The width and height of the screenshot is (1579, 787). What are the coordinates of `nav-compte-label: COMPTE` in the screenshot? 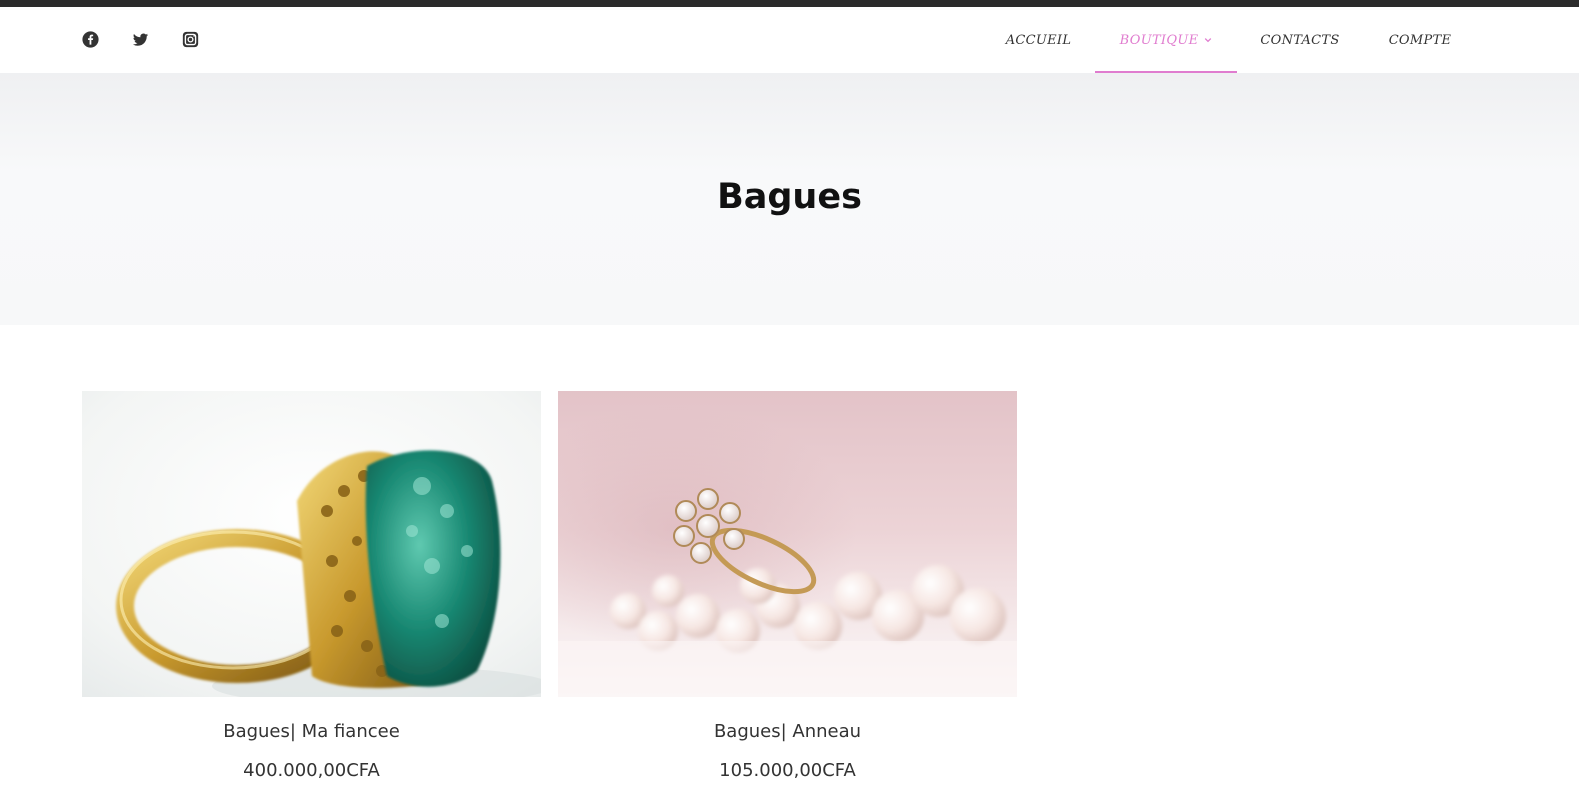 It's located at (1420, 40).